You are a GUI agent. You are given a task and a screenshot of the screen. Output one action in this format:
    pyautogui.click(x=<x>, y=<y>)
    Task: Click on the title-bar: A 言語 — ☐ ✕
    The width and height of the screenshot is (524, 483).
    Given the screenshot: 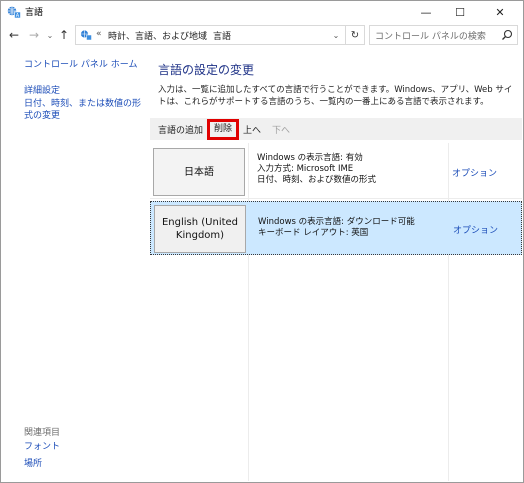 What is the action you would take?
    pyautogui.click(x=262, y=12)
    